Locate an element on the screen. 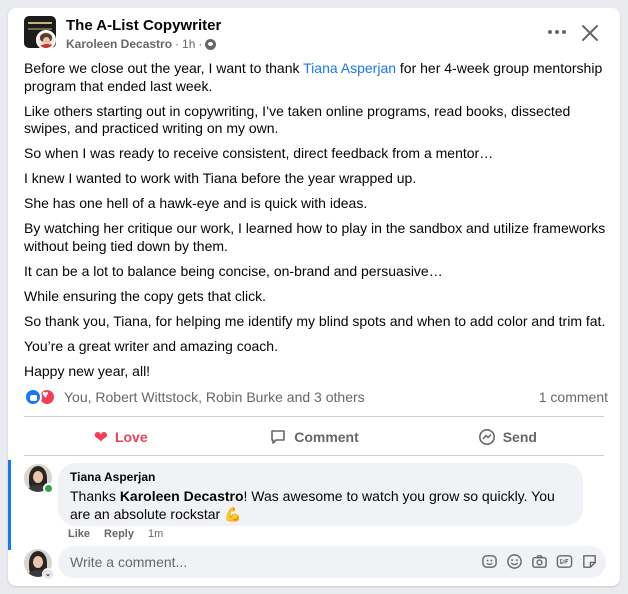 The width and height of the screenshot is (628, 594). author-name: Karoleen Decastro is located at coordinates (119, 44).